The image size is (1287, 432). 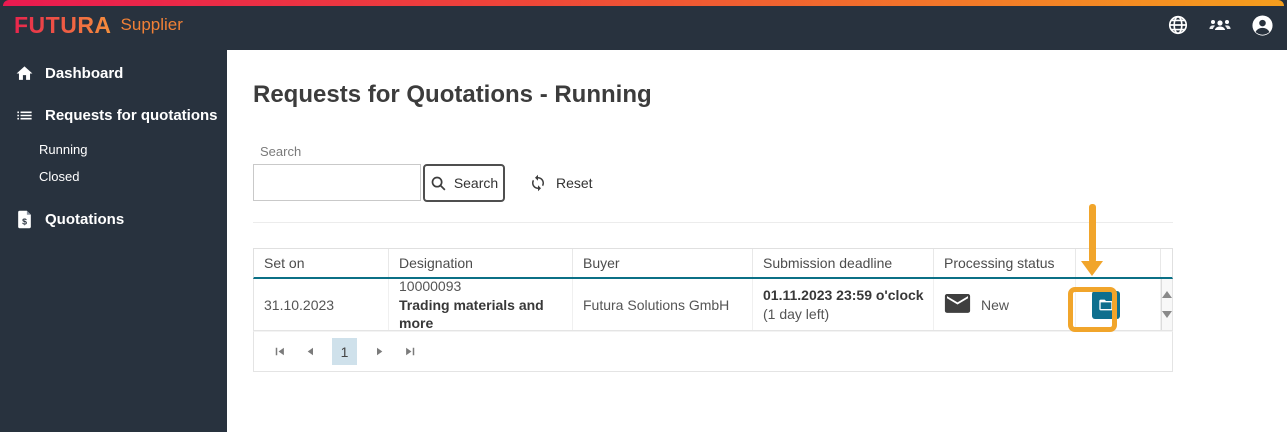 What do you see at coordinates (1166, 304) in the screenshot?
I see `table-scrollbar` at bounding box center [1166, 304].